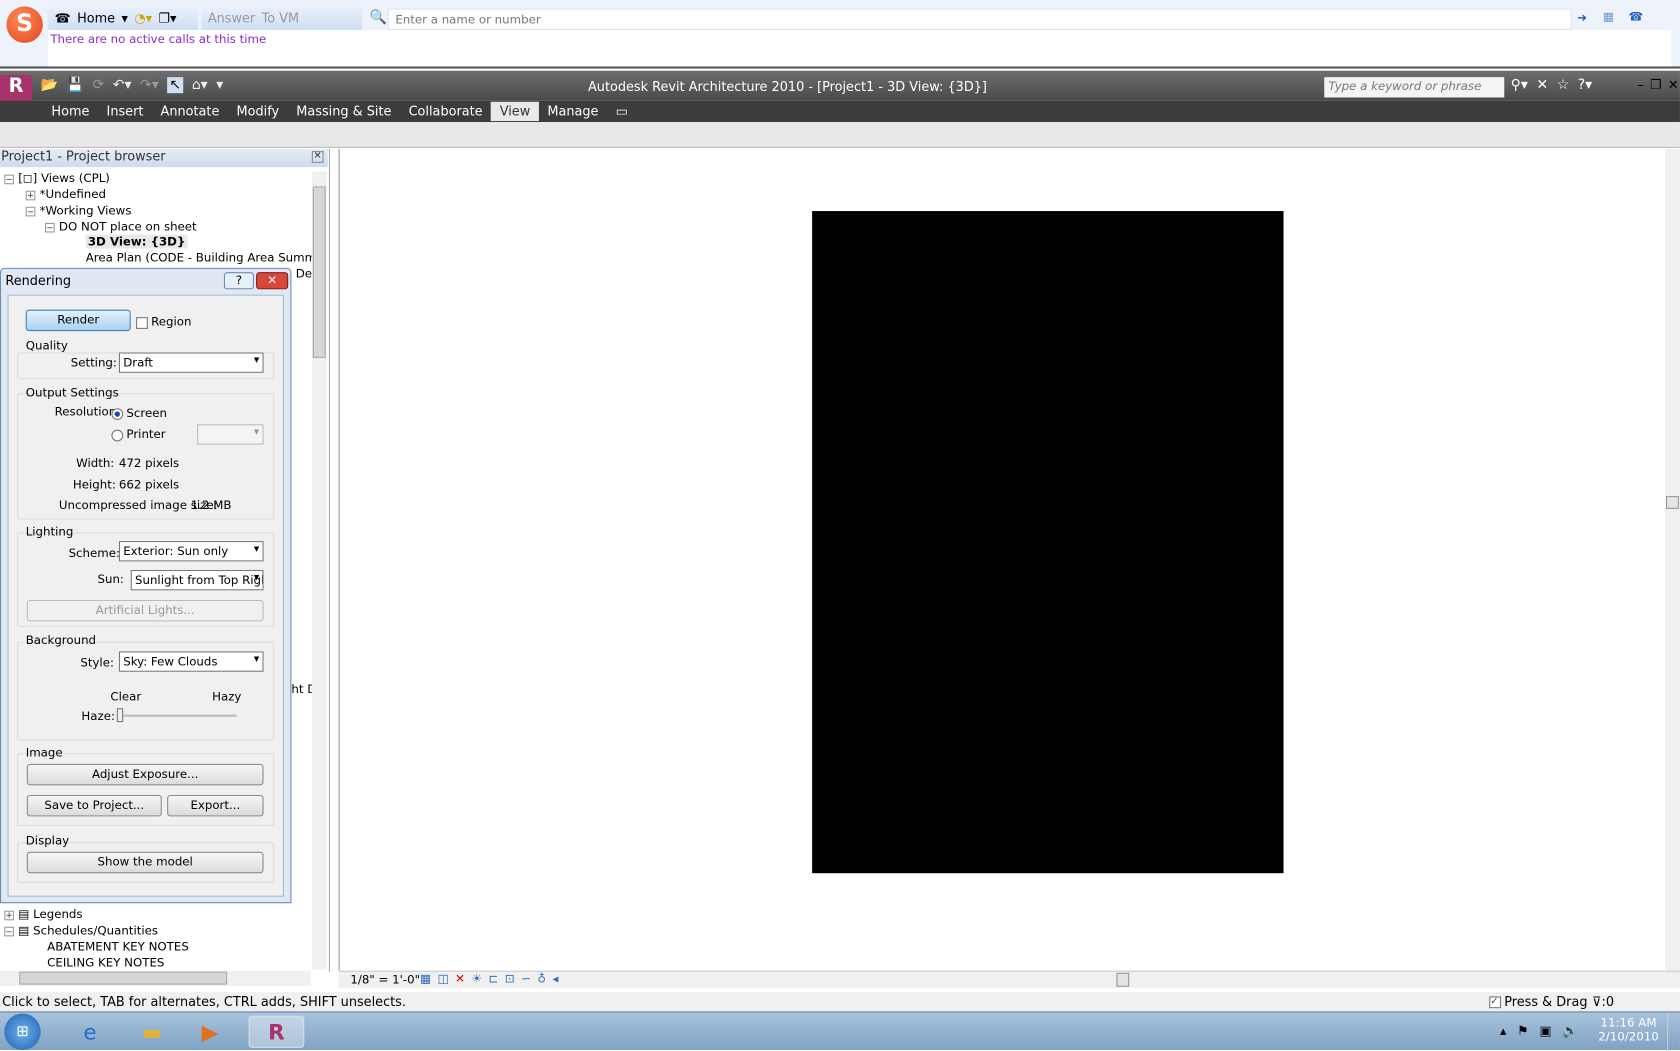 This screenshot has width=1680, height=1051. Describe the element at coordinates (152, 1032) in the screenshot. I see `explorer-icon: ▬` at that location.